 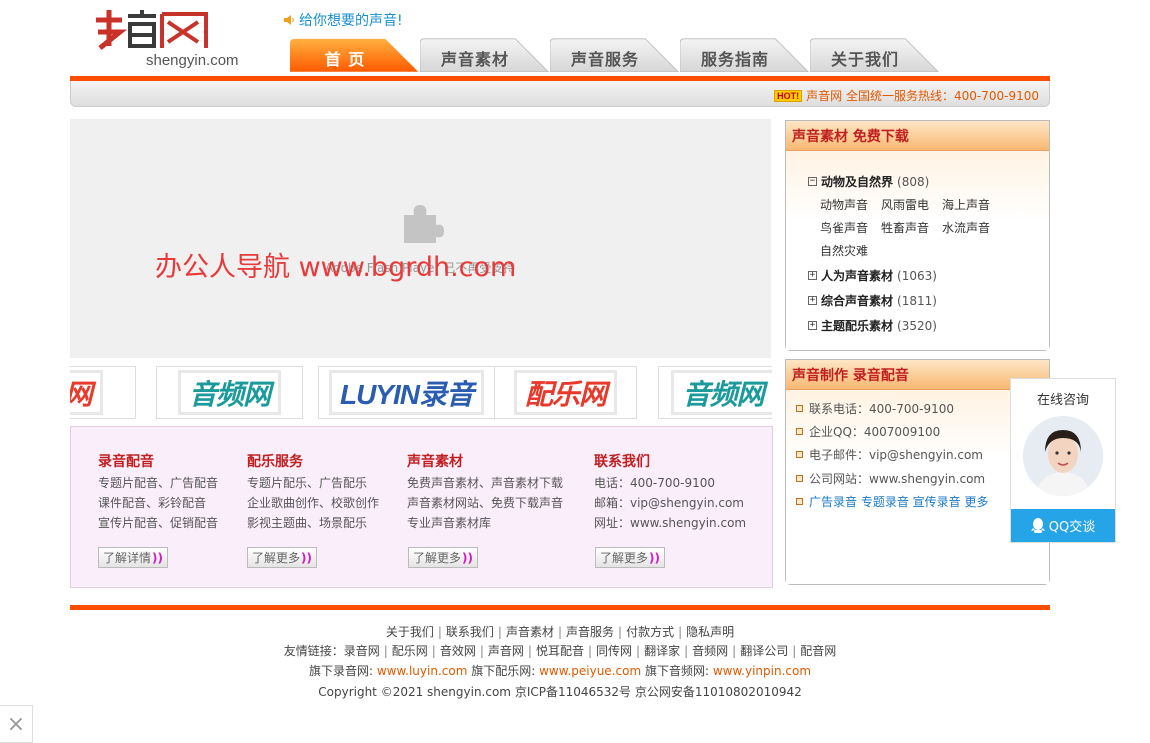 What do you see at coordinates (911, 228) in the screenshot?
I see `category-leaf: 牲畜声音` at bounding box center [911, 228].